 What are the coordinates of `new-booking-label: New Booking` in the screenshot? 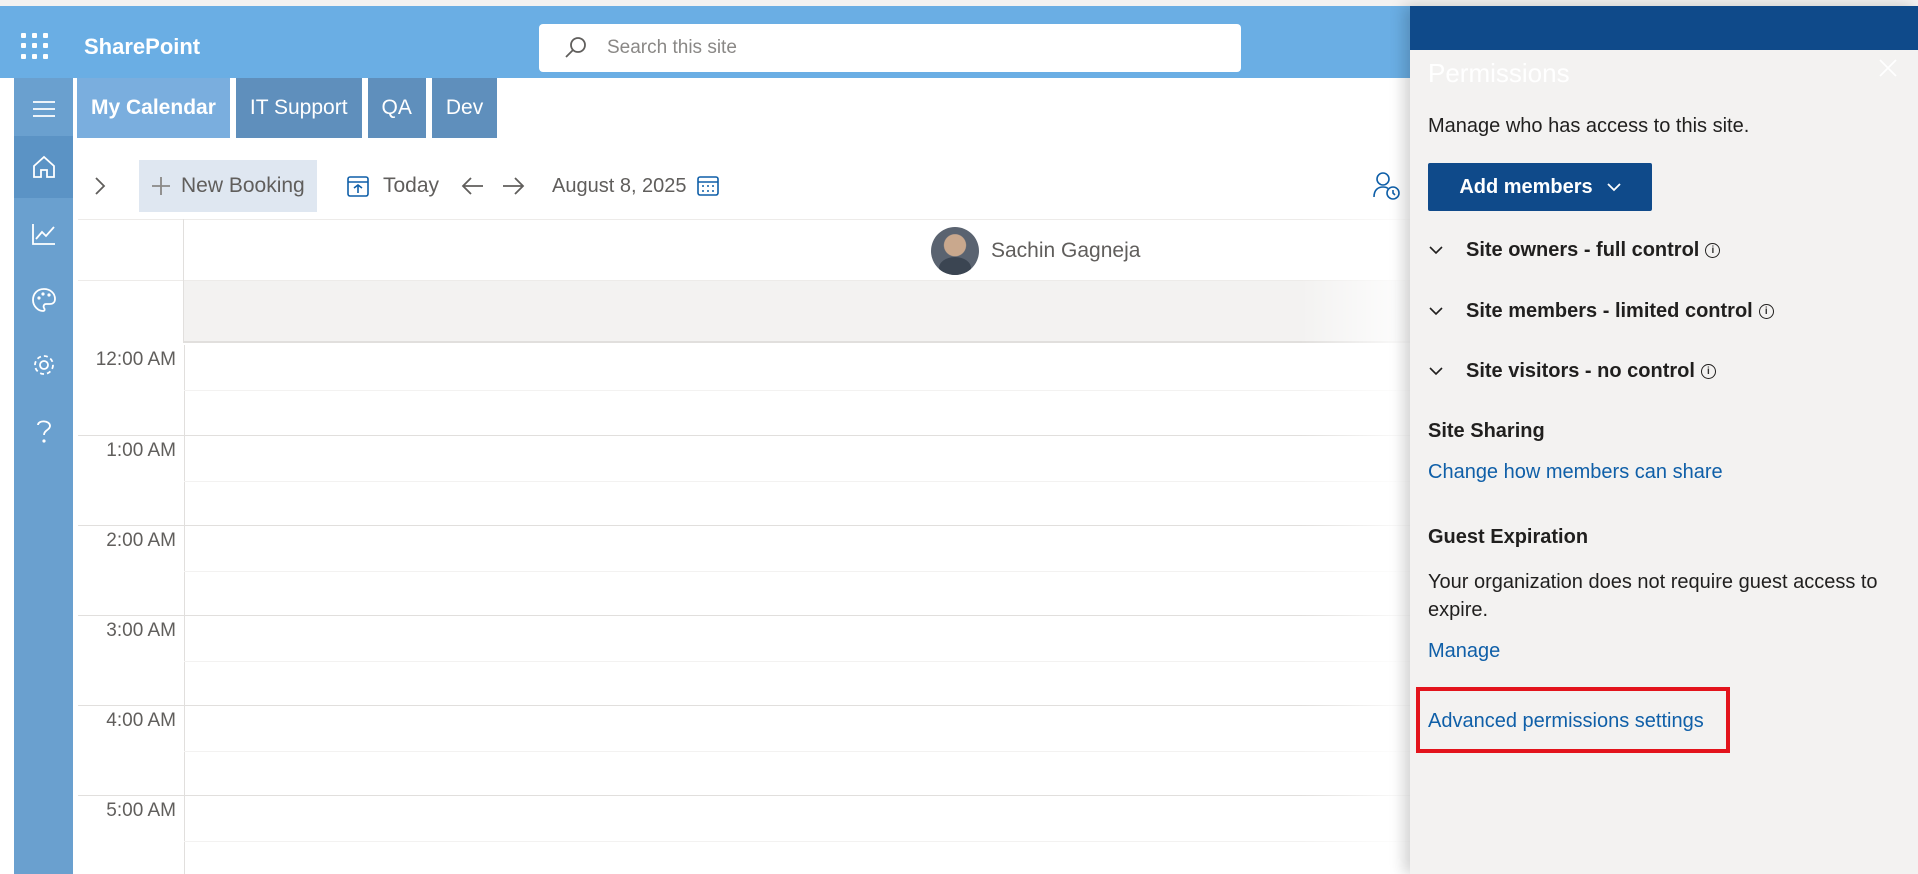 It's located at (243, 185).